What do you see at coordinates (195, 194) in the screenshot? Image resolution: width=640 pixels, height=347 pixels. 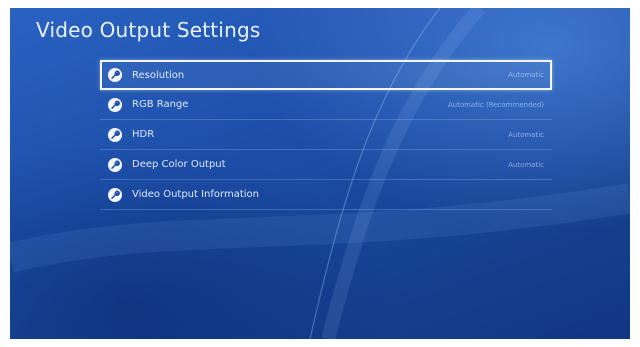 I see `menu-item-label: Video Output Information` at bounding box center [195, 194].